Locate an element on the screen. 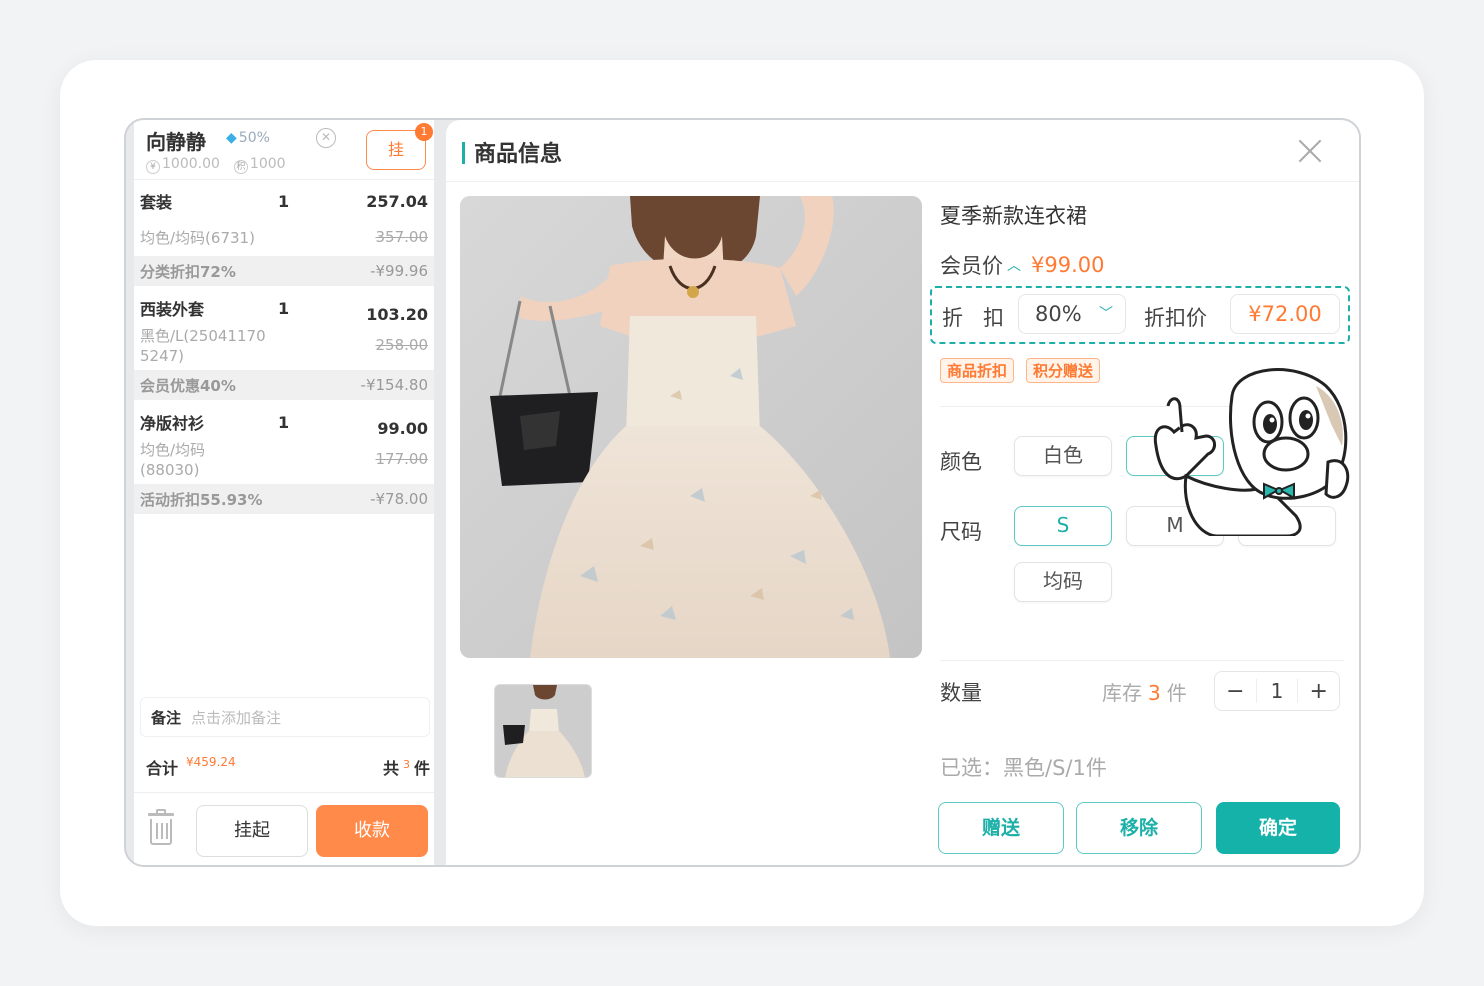 The image size is (1484, 986). chevron-up-icon: ︿ is located at coordinates (1014, 265).